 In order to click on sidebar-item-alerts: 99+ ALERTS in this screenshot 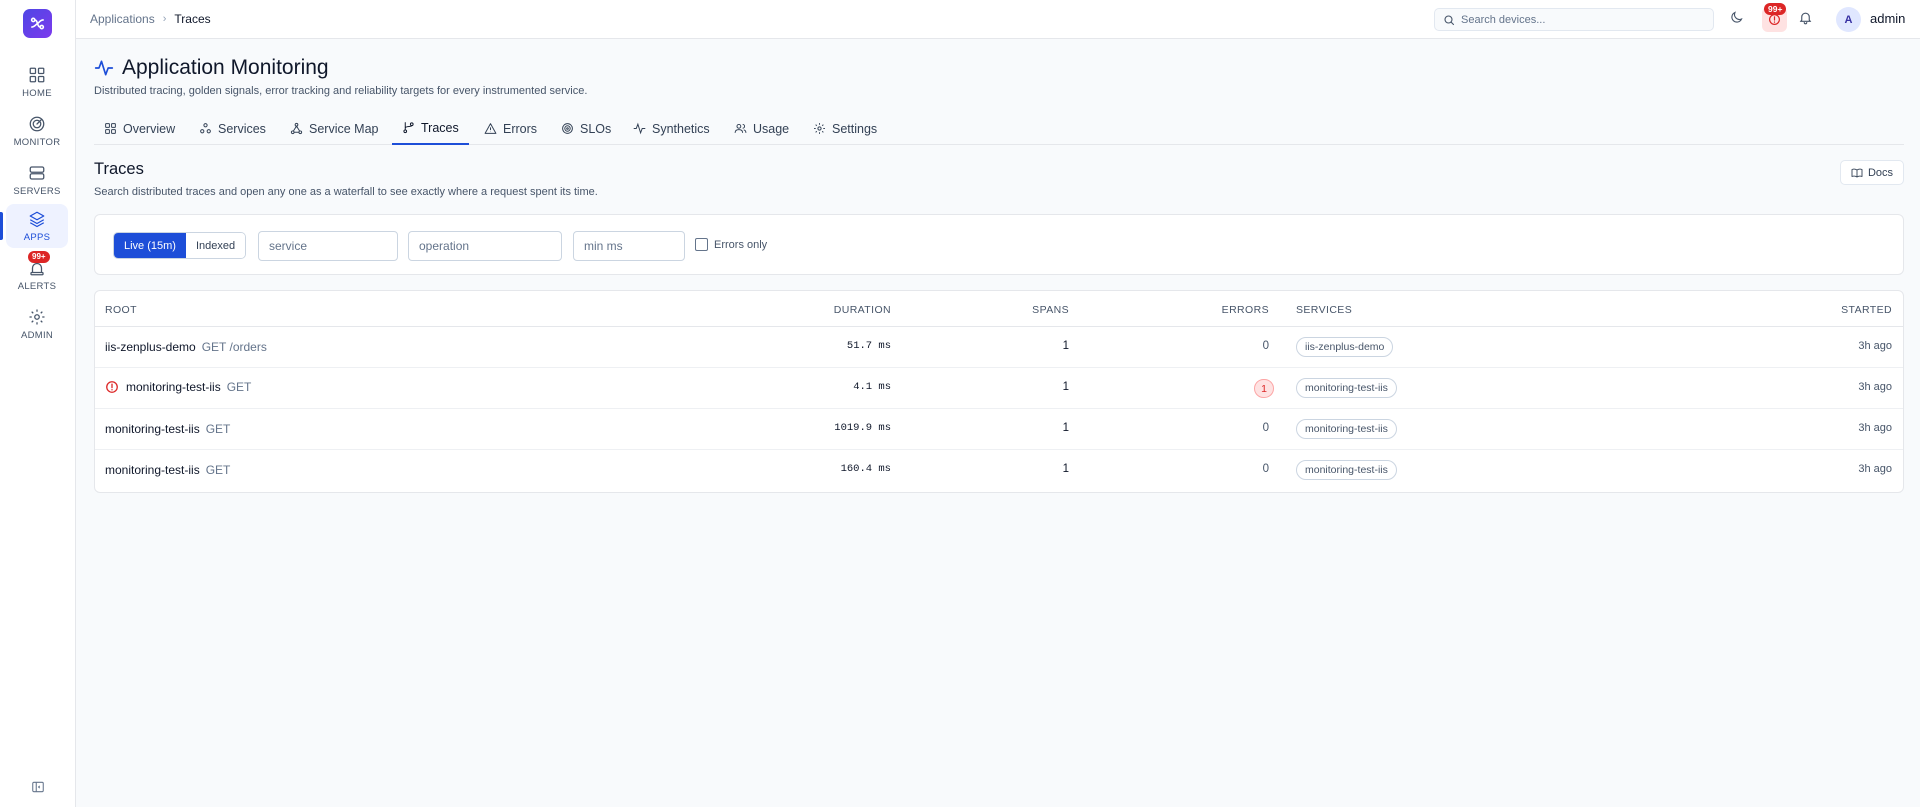, I will do `click(37, 274)`.